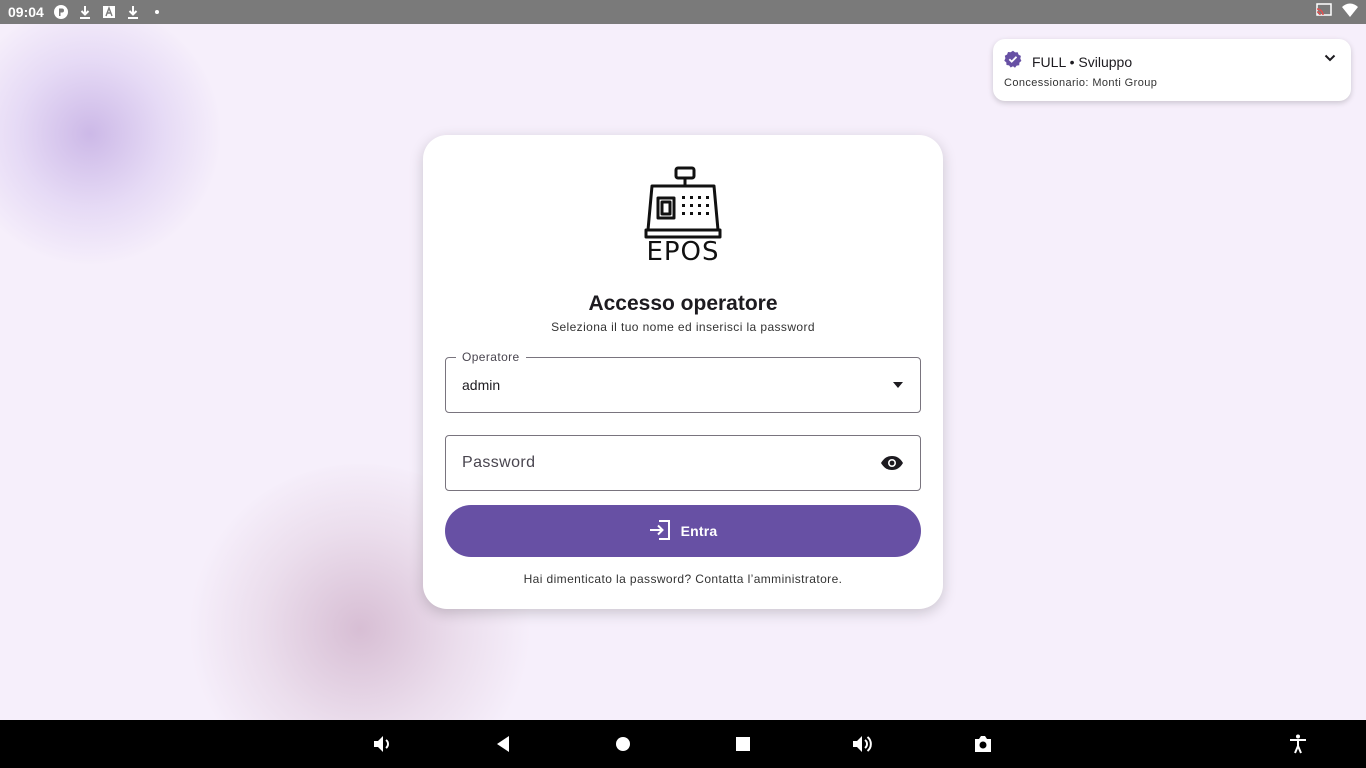 This screenshot has height=768, width=1366. What do you see at coordinates (898, 385) in the screenshot?
I see `dropdown-arrow-icon` at bounding box center [898, 385].